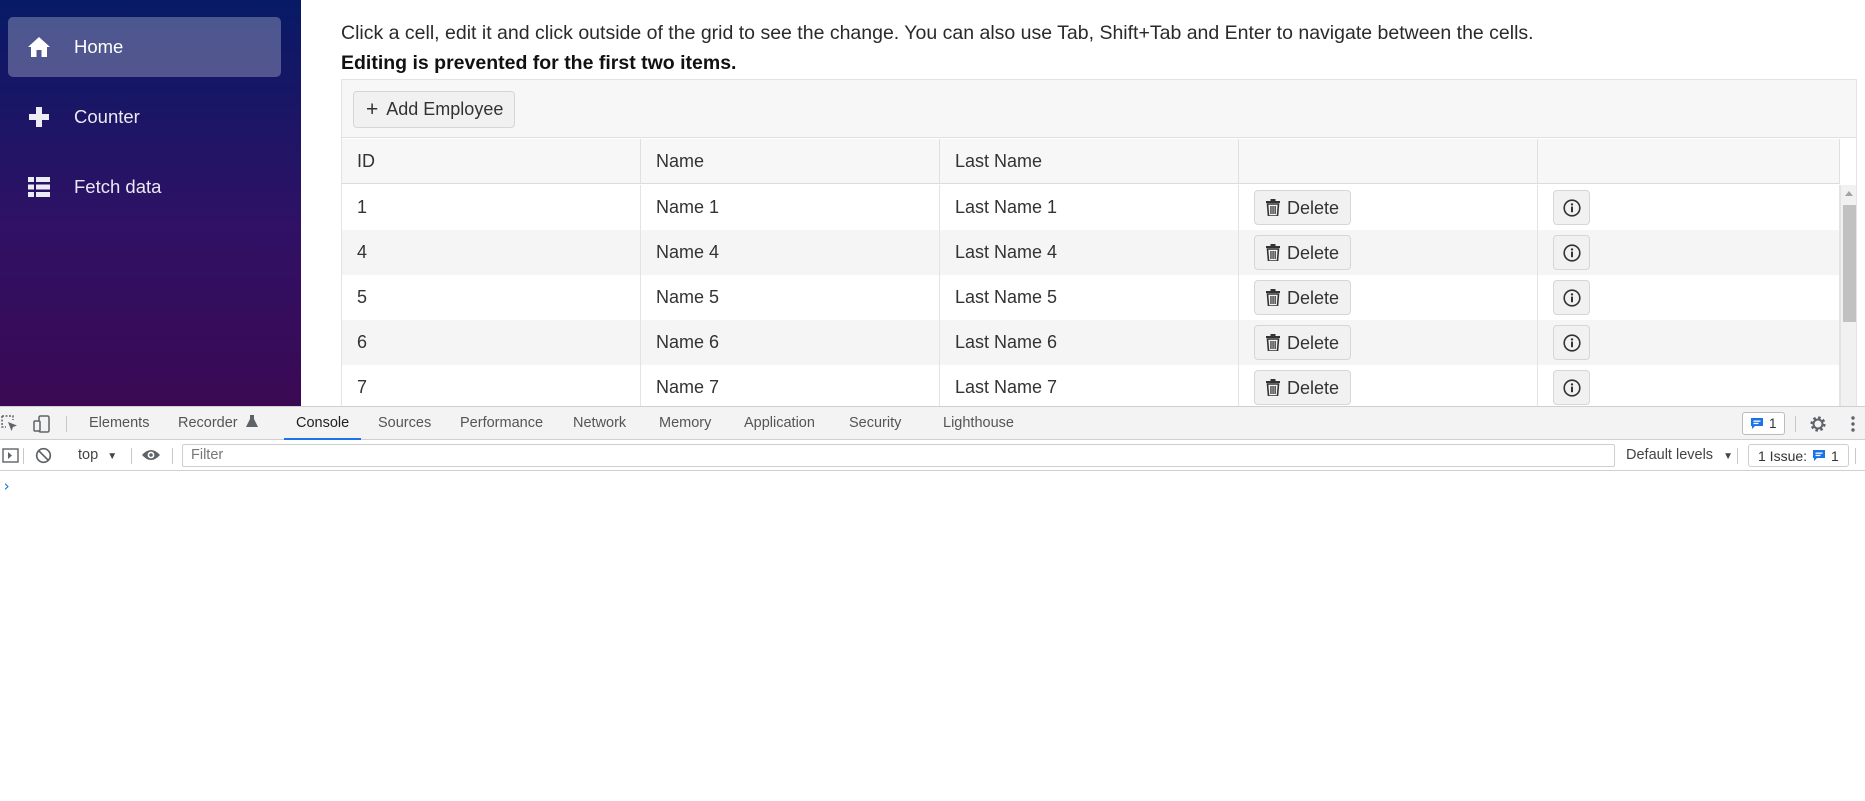 The image size is (1865, 801). What do you see at coordinates (1089, 207) in the screenshot?
I see `cell-last-name: Last Name 1` at bounding box center [1089, 207].